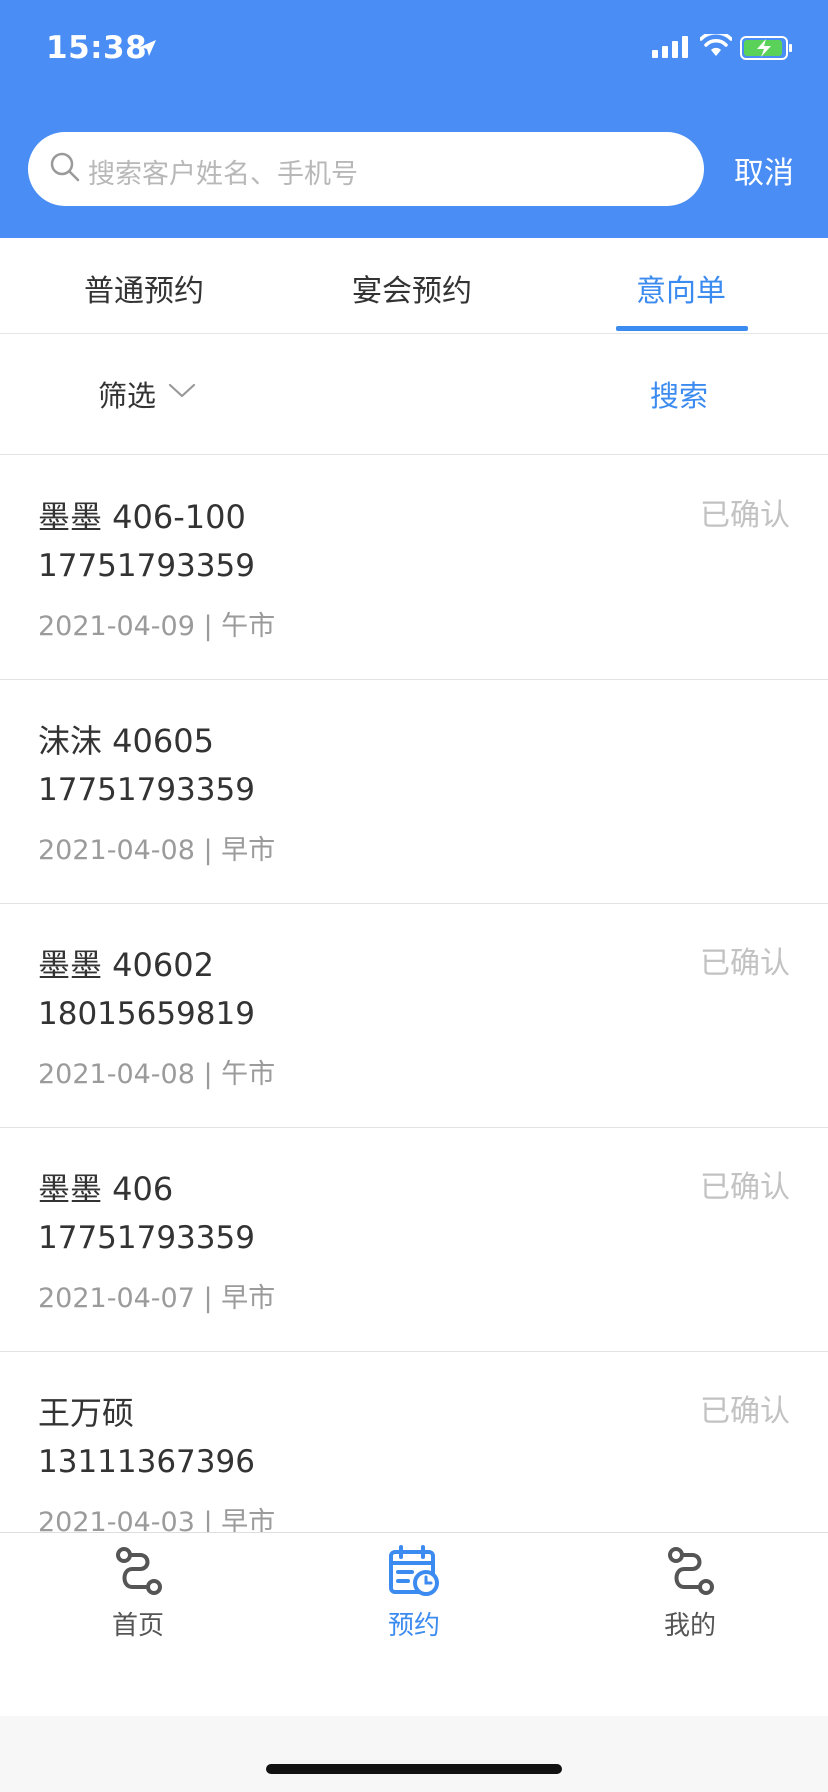 The width and height of the screenshot is (828, 1792). Describe the element at coordinates (126, 965) in the screenshot. I see `customer-name: 墨墨 40602` at that location.